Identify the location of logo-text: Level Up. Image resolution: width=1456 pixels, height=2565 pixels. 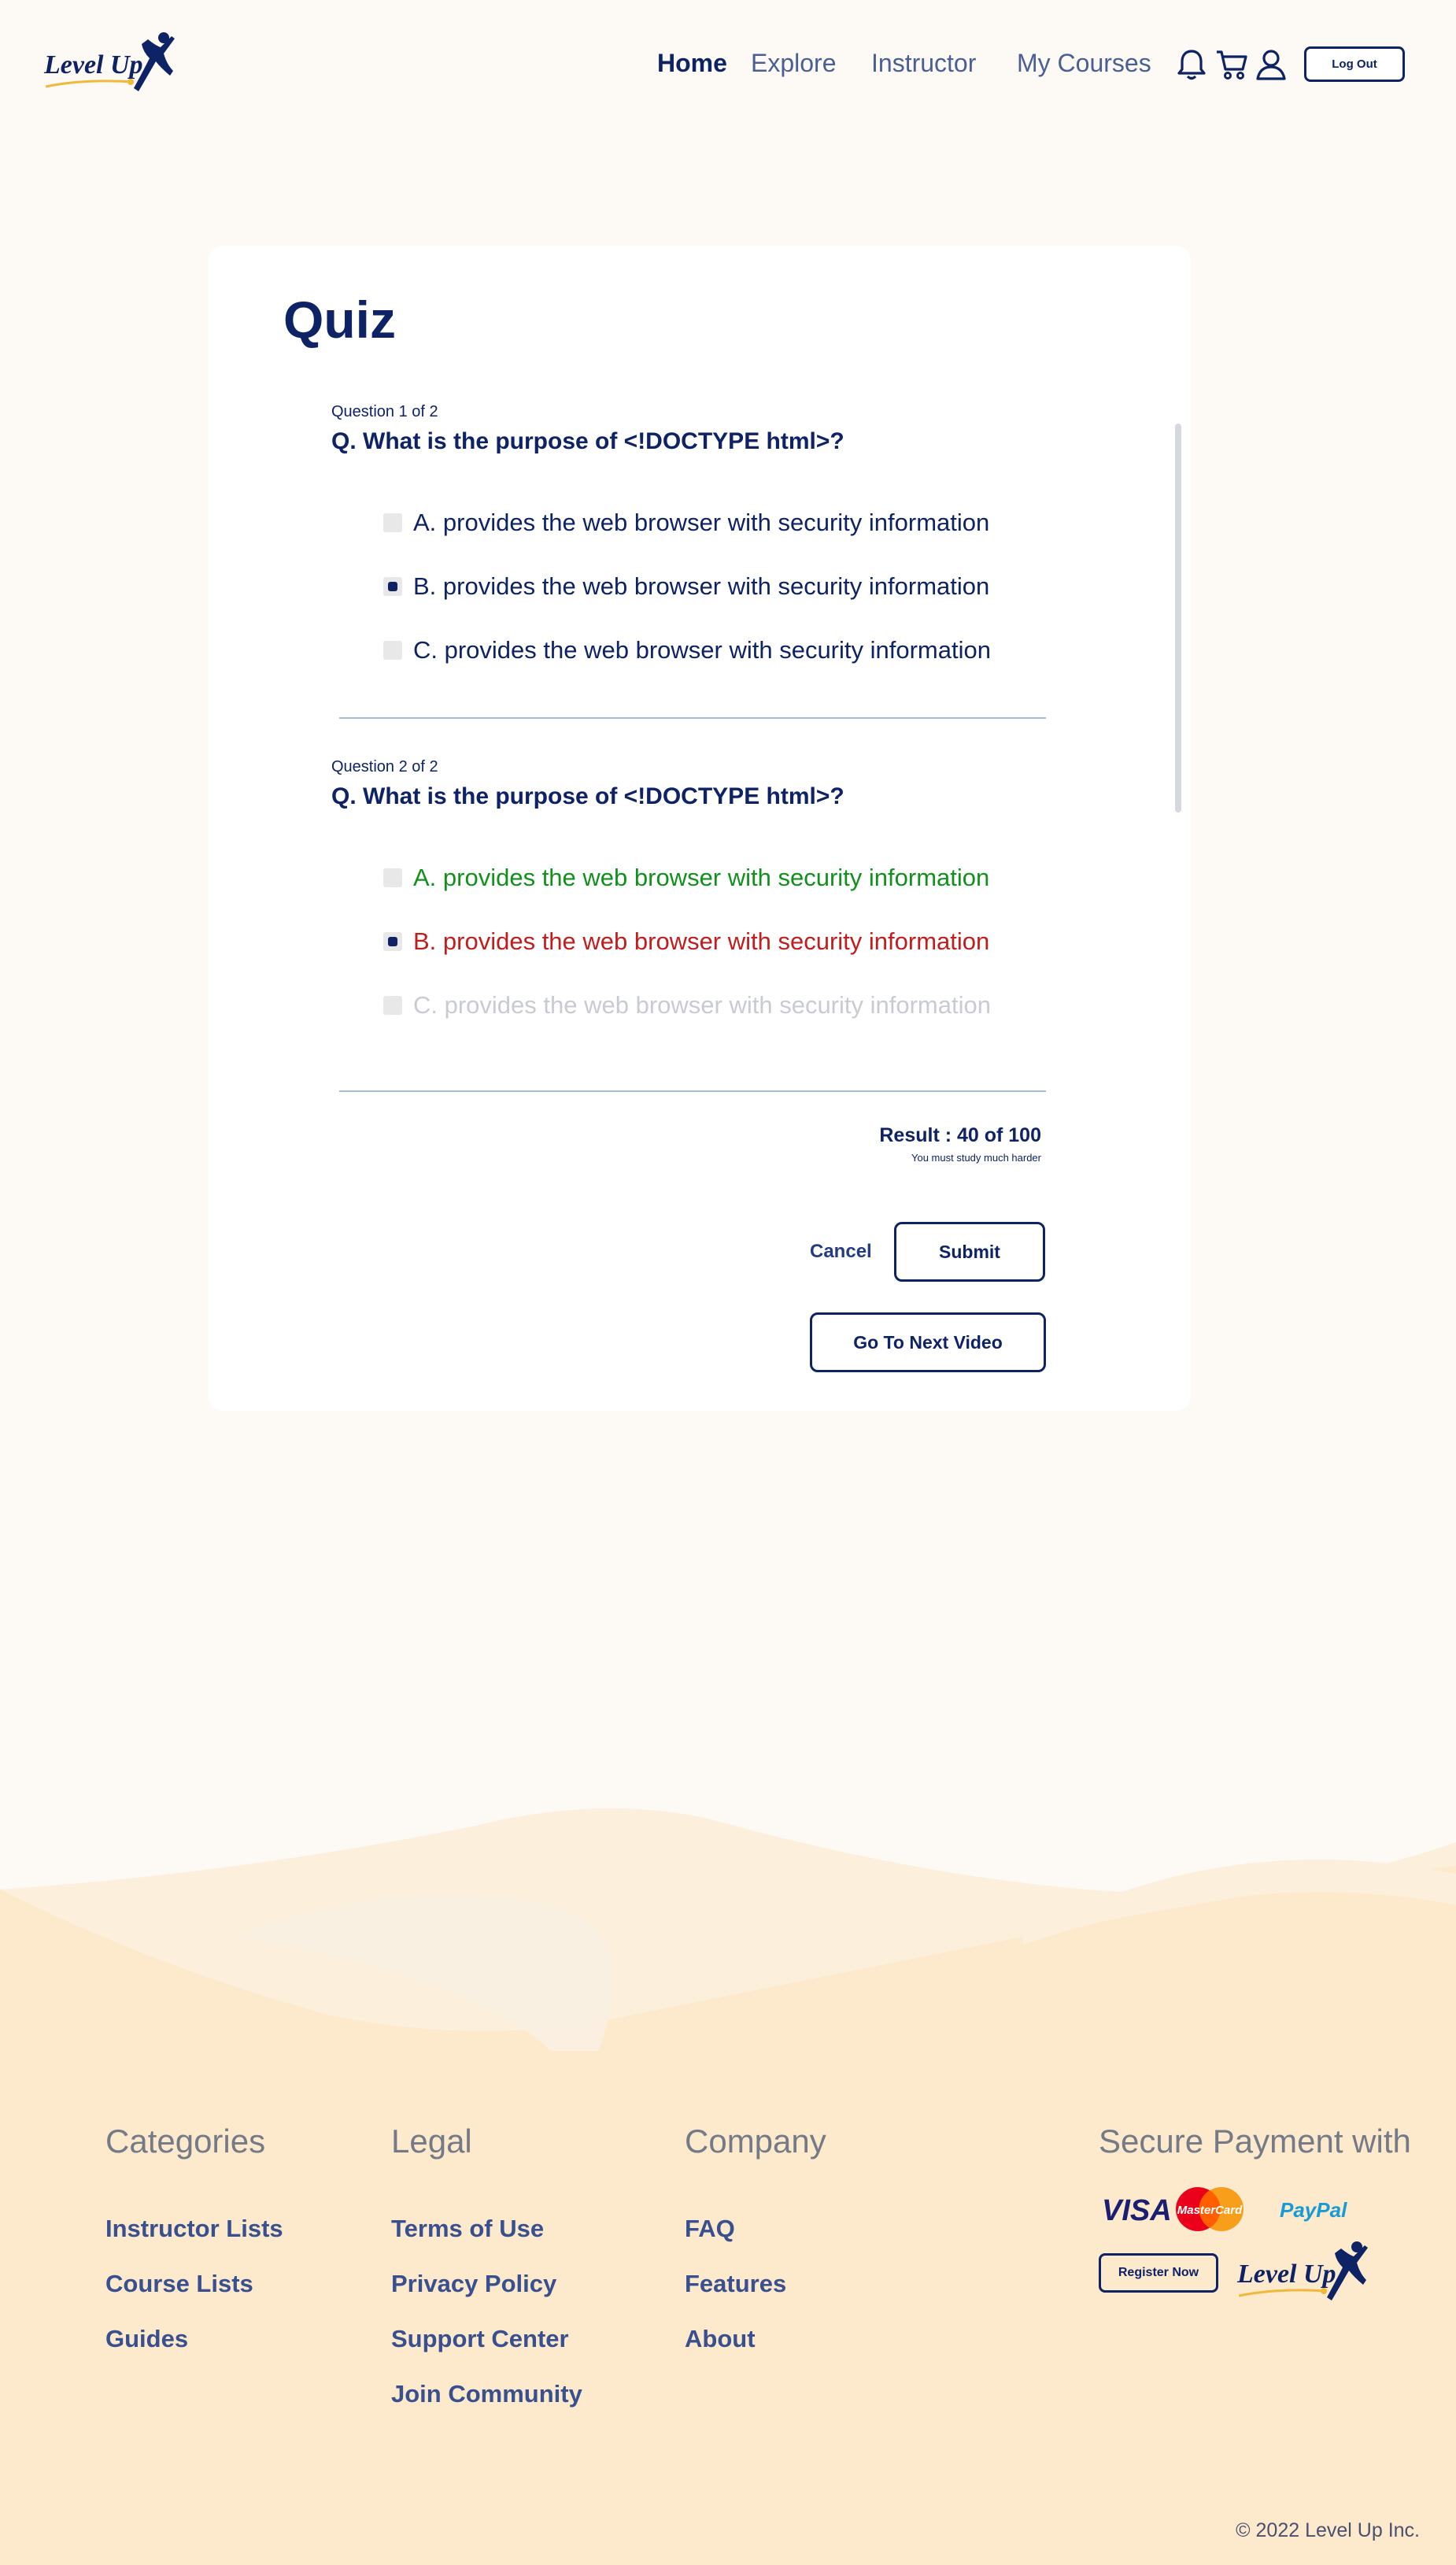
(93, 65).